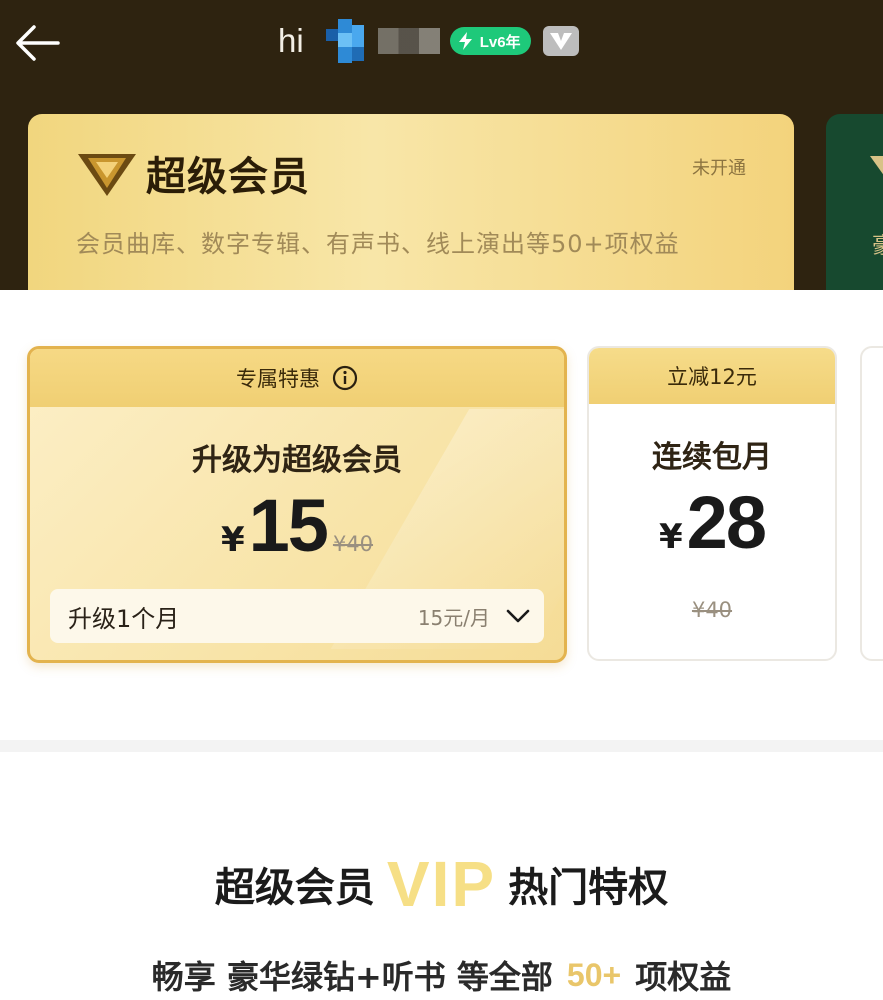  What do you see at coordinates (408, 41) in the screenshot?
I see `username-blurred` at bounding box center [408, 41].